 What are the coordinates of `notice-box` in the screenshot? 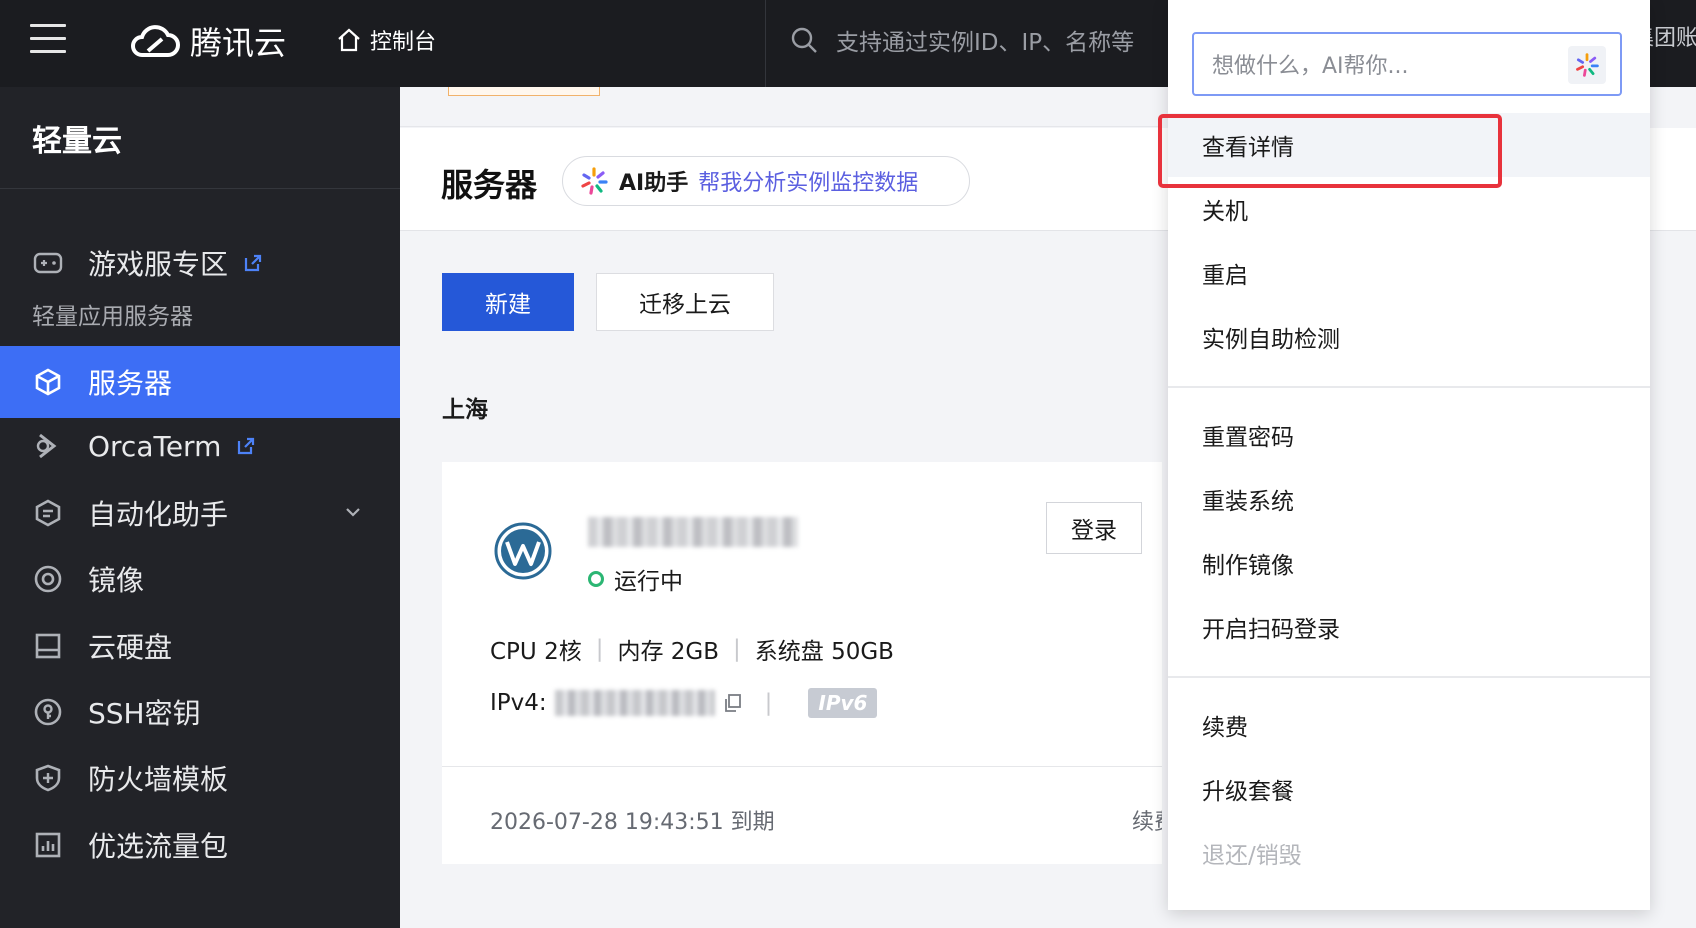 It's located at (524, 91).